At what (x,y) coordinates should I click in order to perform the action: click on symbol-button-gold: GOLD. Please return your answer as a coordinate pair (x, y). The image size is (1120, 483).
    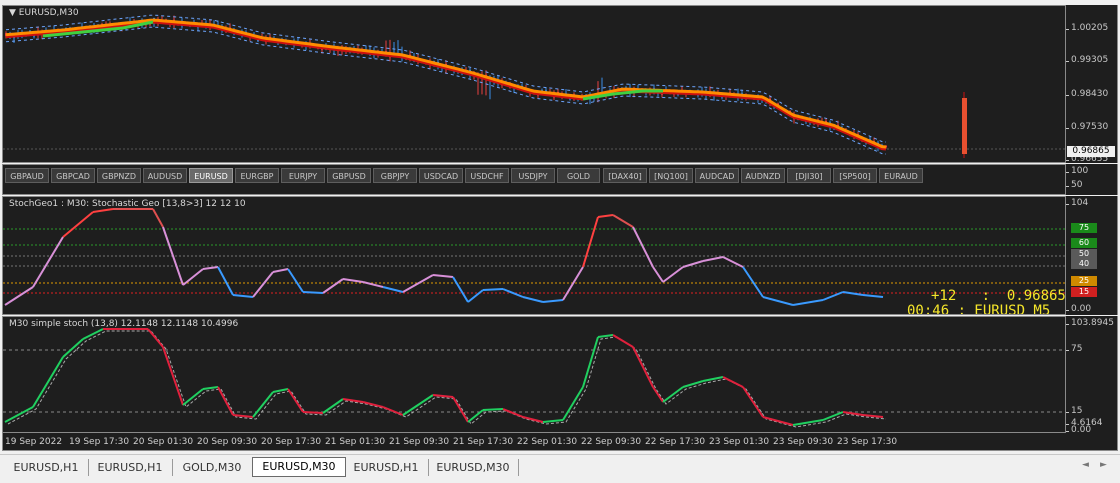
    Looking at the image, I should click on (578, 175).